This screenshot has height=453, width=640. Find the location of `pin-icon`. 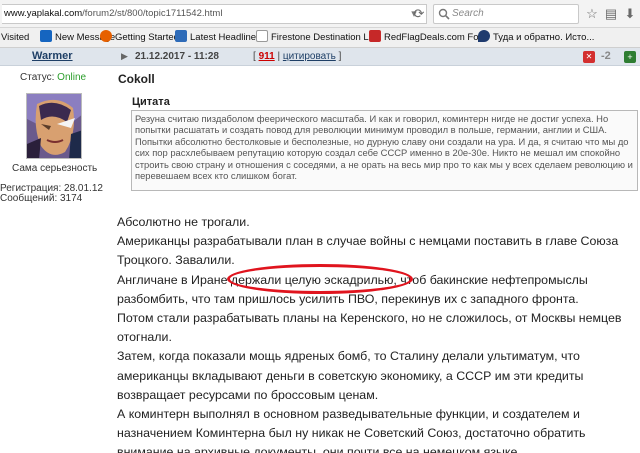

pin-icon is located at coordinates (484, 36).